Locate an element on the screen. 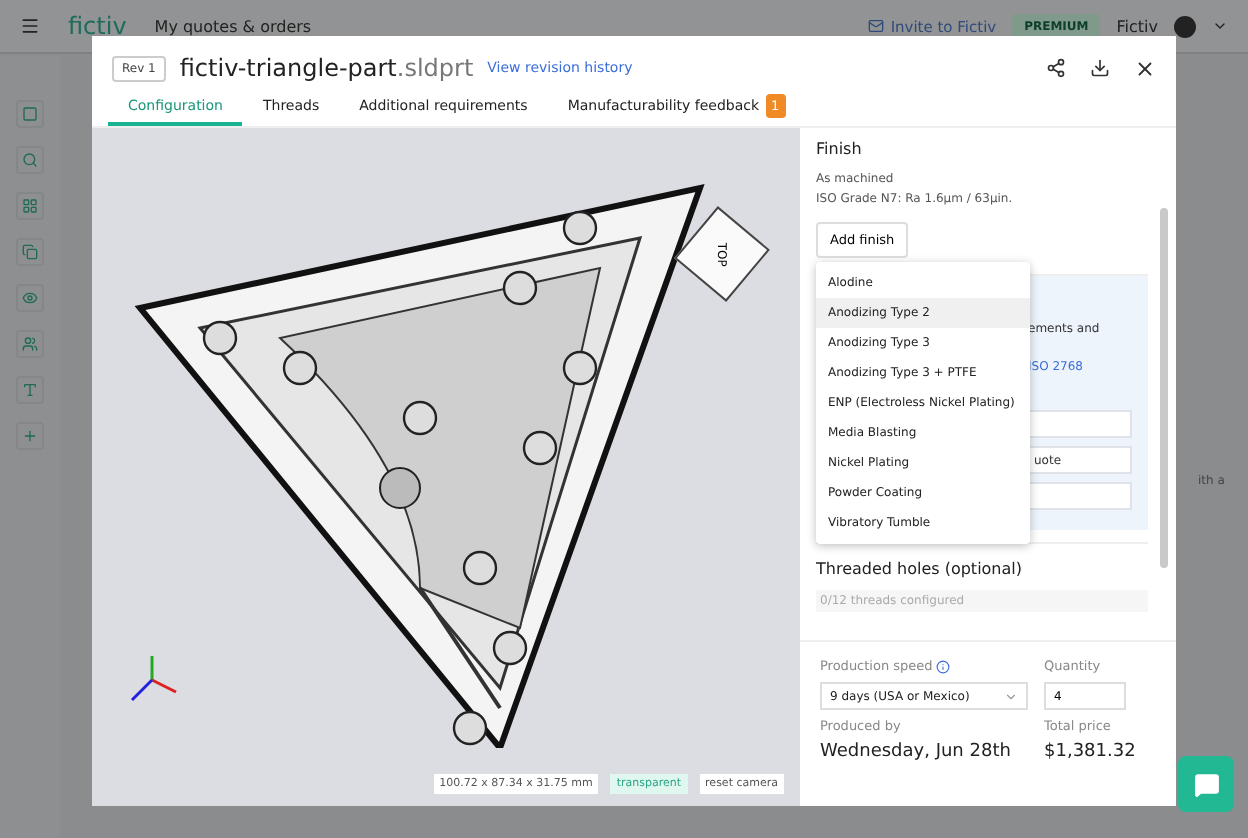 This screenshot has height=838, width=1248. copy-icon is located at coordinates (30, 252).